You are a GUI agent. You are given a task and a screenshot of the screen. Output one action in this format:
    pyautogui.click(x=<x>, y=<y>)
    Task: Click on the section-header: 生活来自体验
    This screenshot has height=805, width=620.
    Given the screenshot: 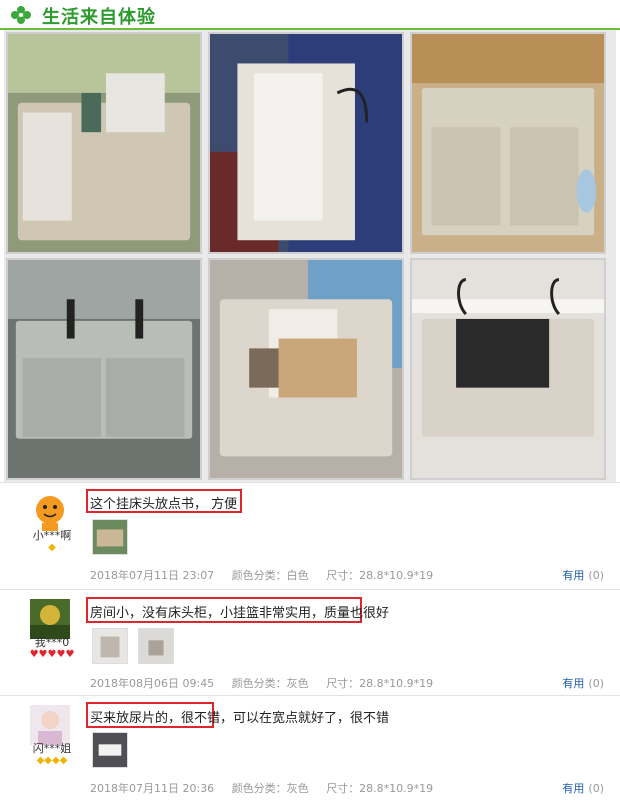 What is the action you would take?
    pyautogui.click(x=310, y=15)
    